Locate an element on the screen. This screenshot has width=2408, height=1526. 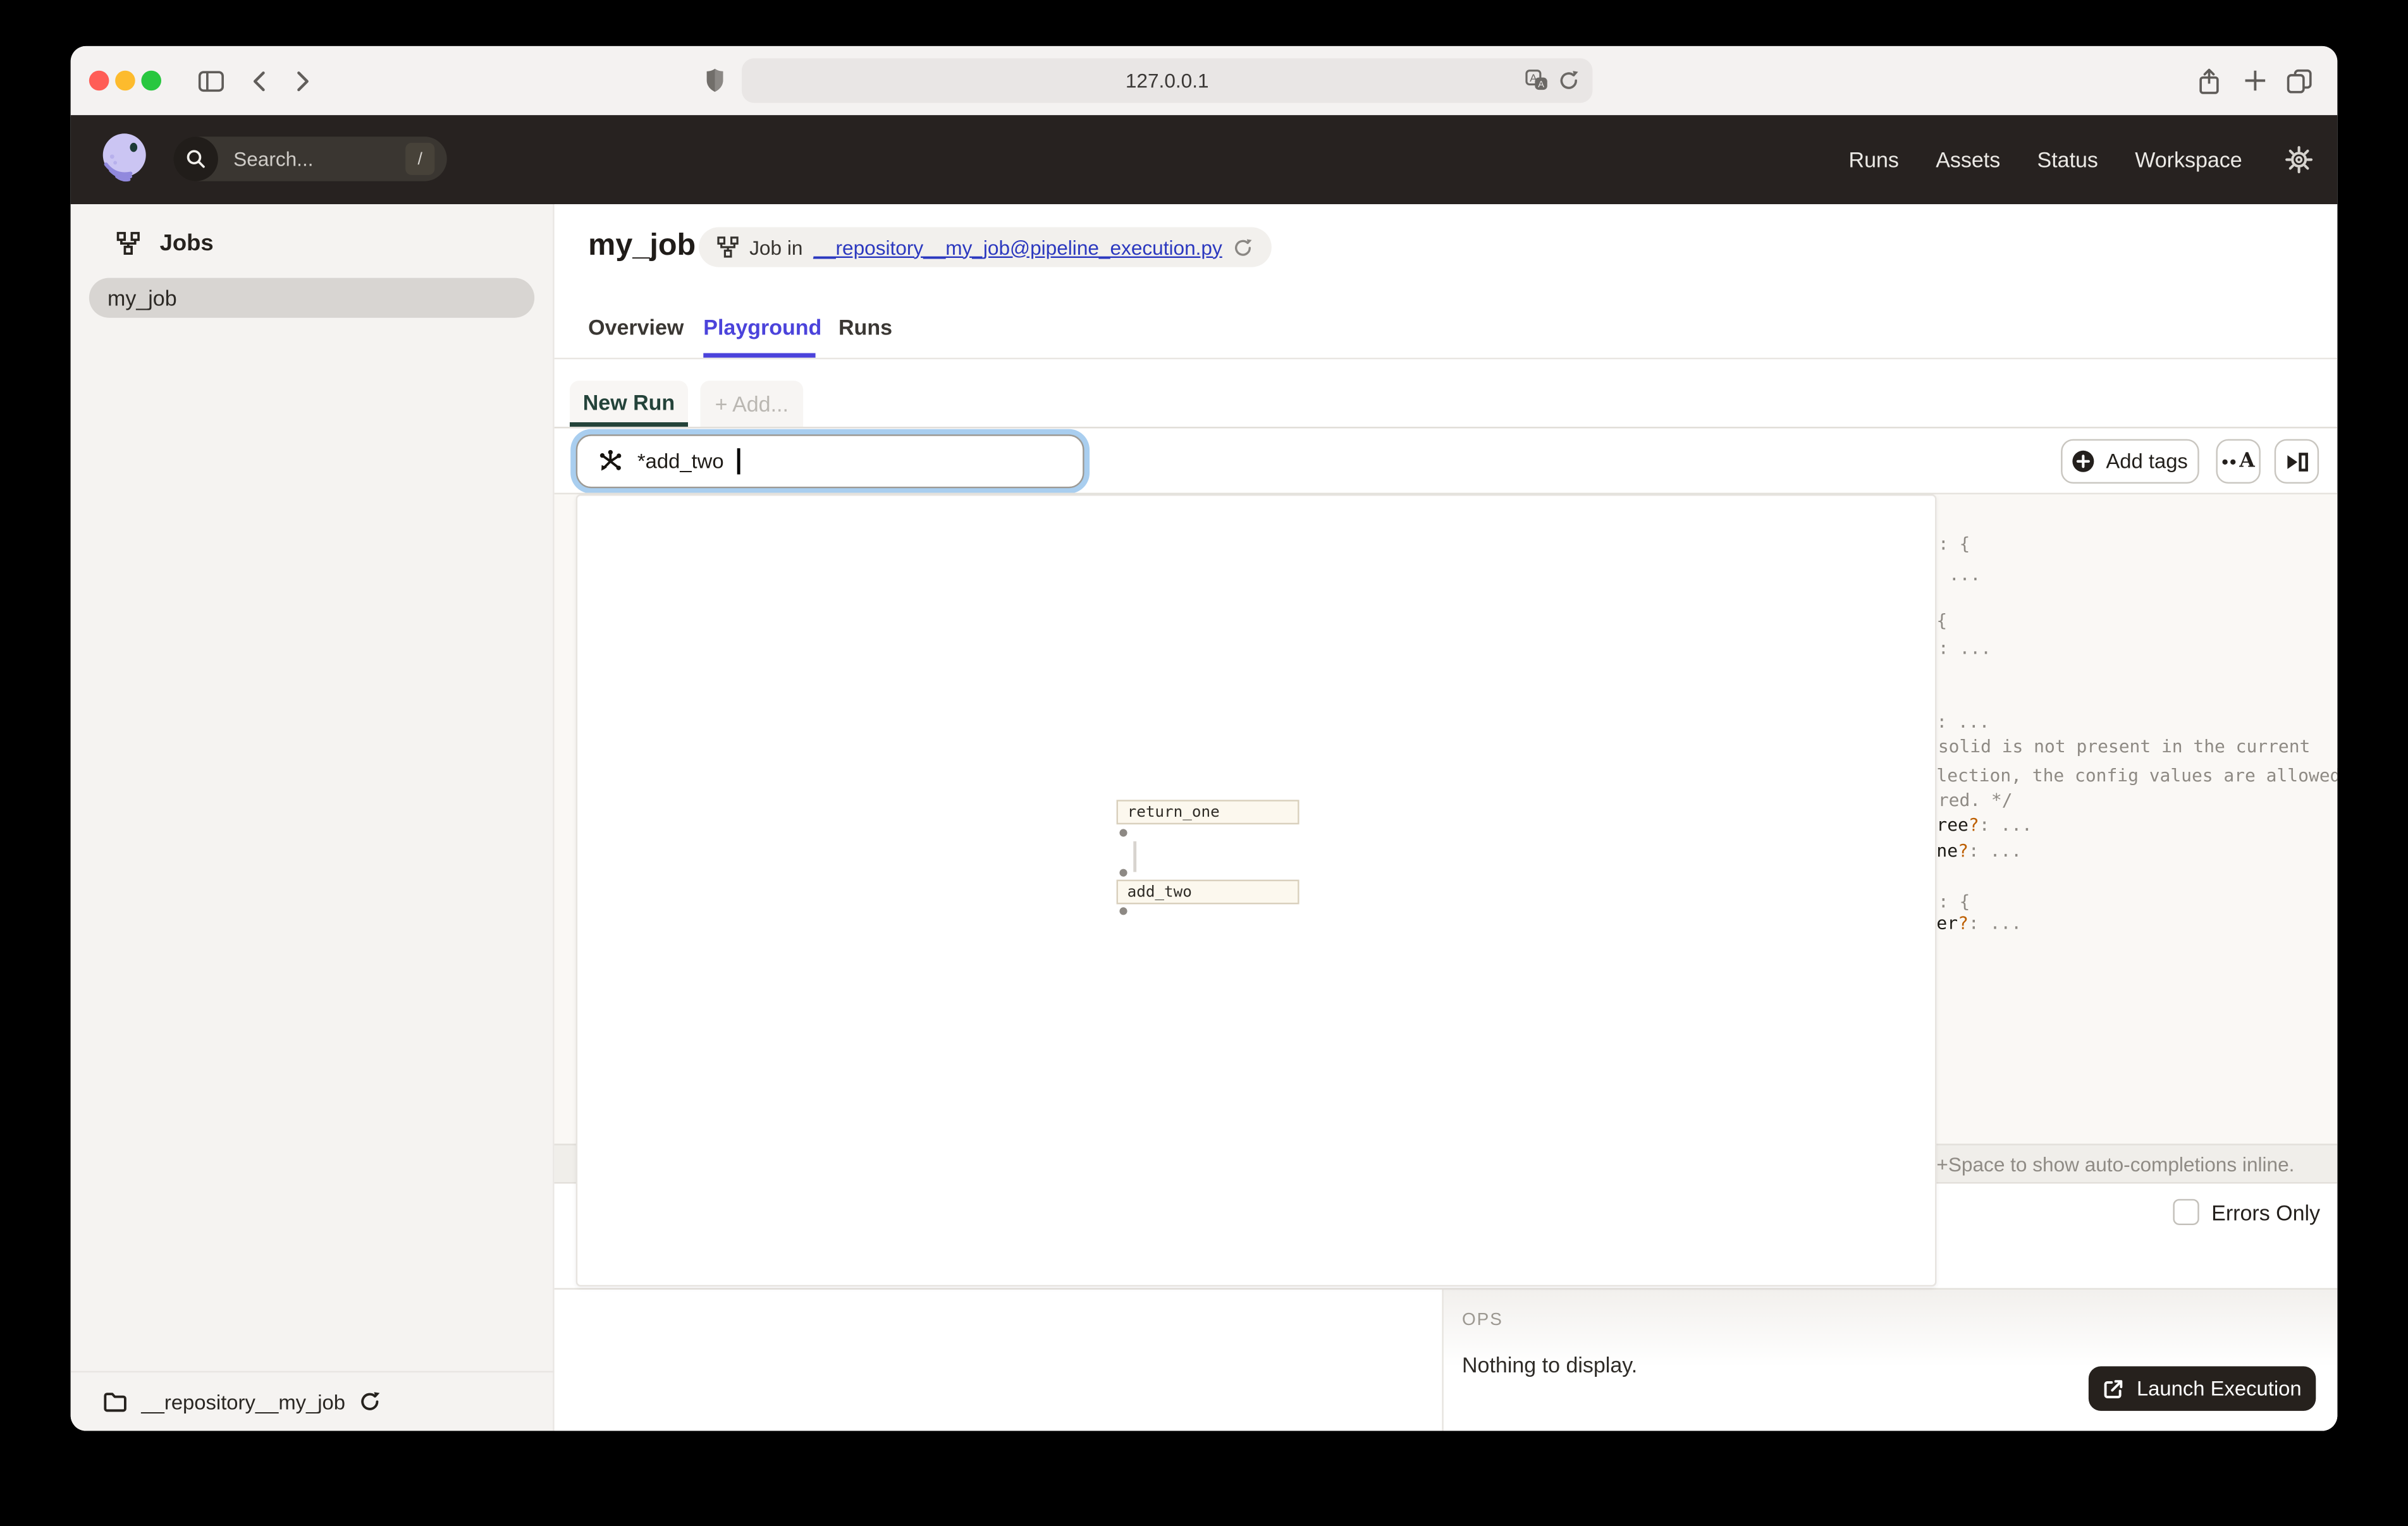
search-shortcut-key: / is located at coordinates (420, 158).